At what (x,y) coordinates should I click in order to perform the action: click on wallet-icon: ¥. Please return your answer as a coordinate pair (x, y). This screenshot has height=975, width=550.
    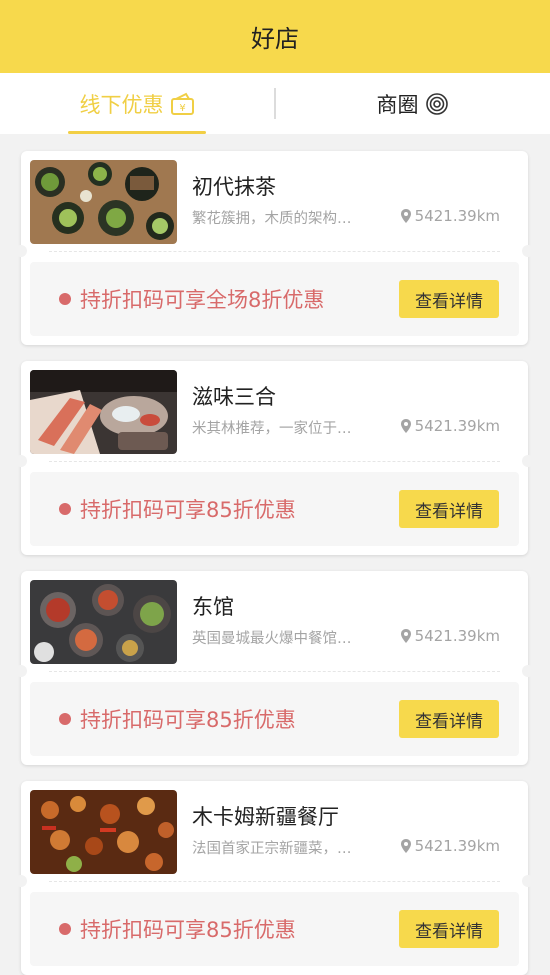
    Looking at the image, I should click on (183, 104).